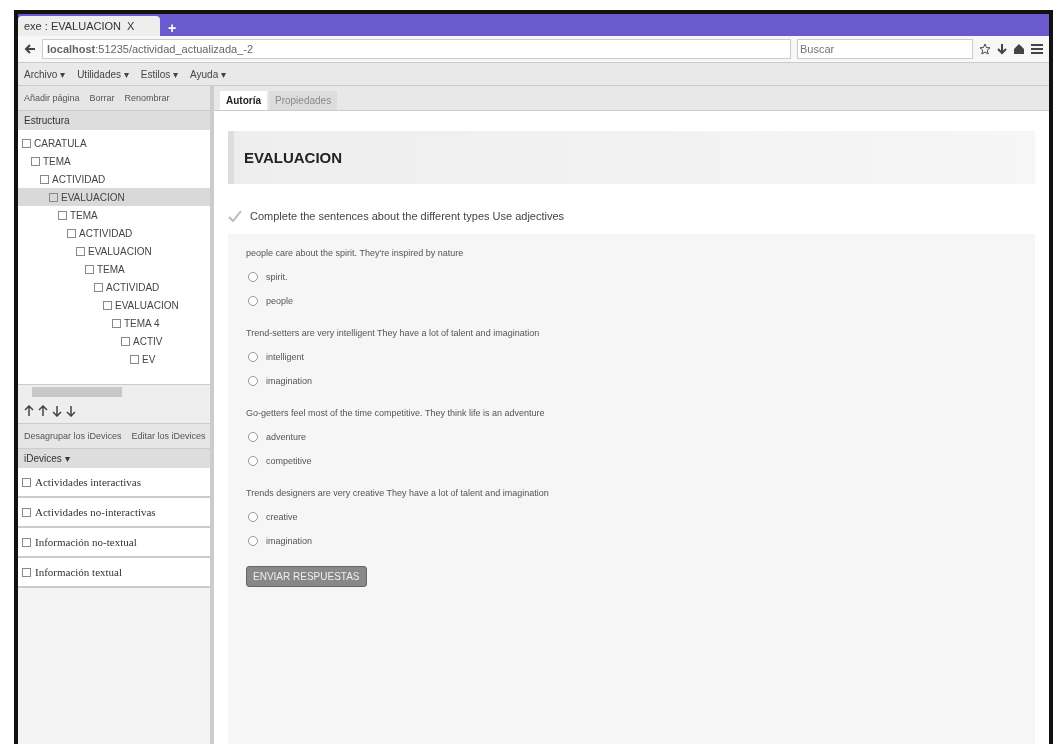 The image size is (1063, 744). Describe the element at coordinates (72, 26) in the screenshot. I see `tab-title: exe : EVALUACION` at that location.